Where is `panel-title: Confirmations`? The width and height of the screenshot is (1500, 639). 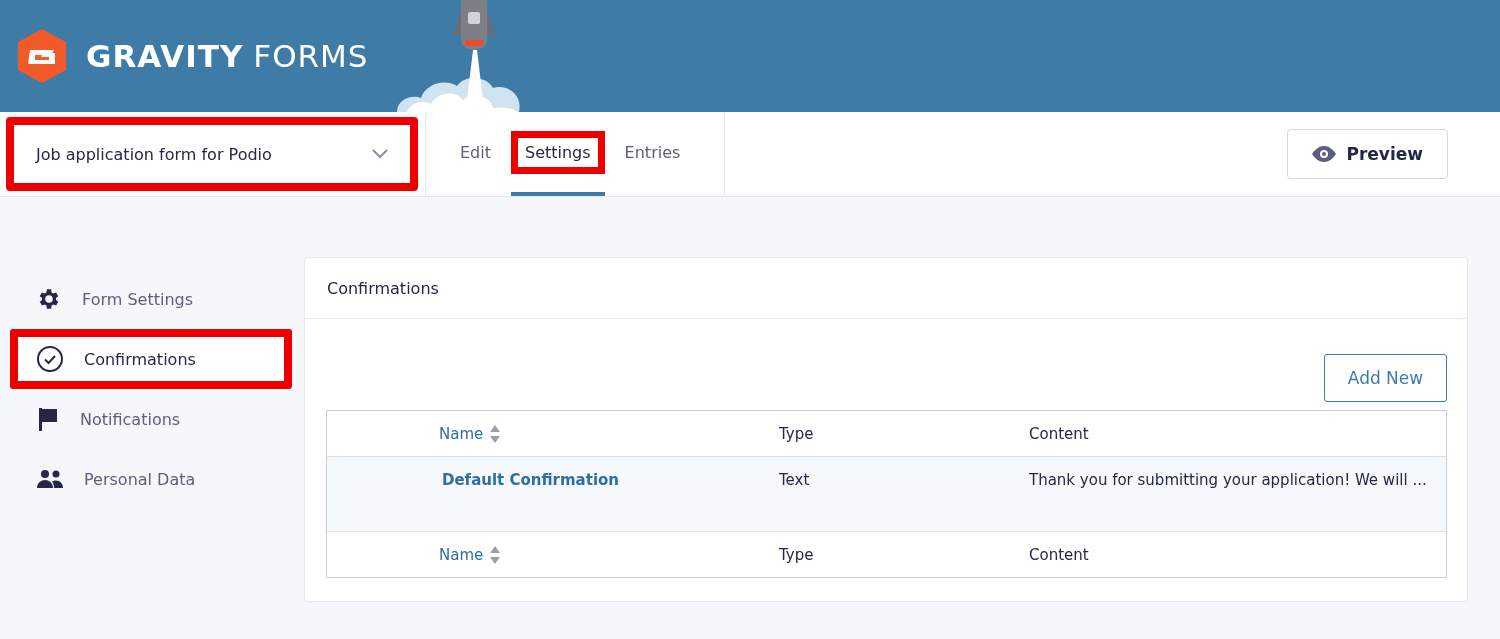
panel-title: Confirmations is located at coordinates (383, 288).